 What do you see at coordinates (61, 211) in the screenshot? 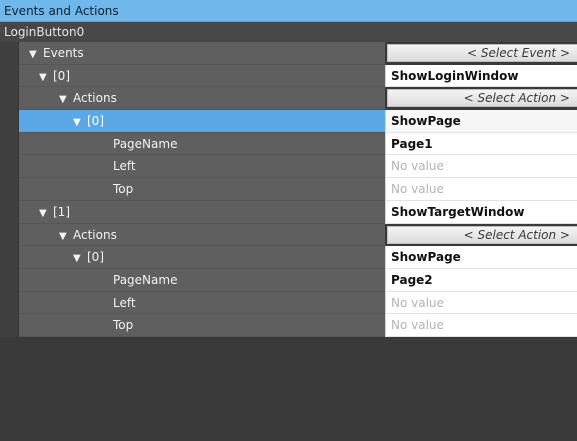
I see `node-label: [1]` at bounding box center [61, 211].